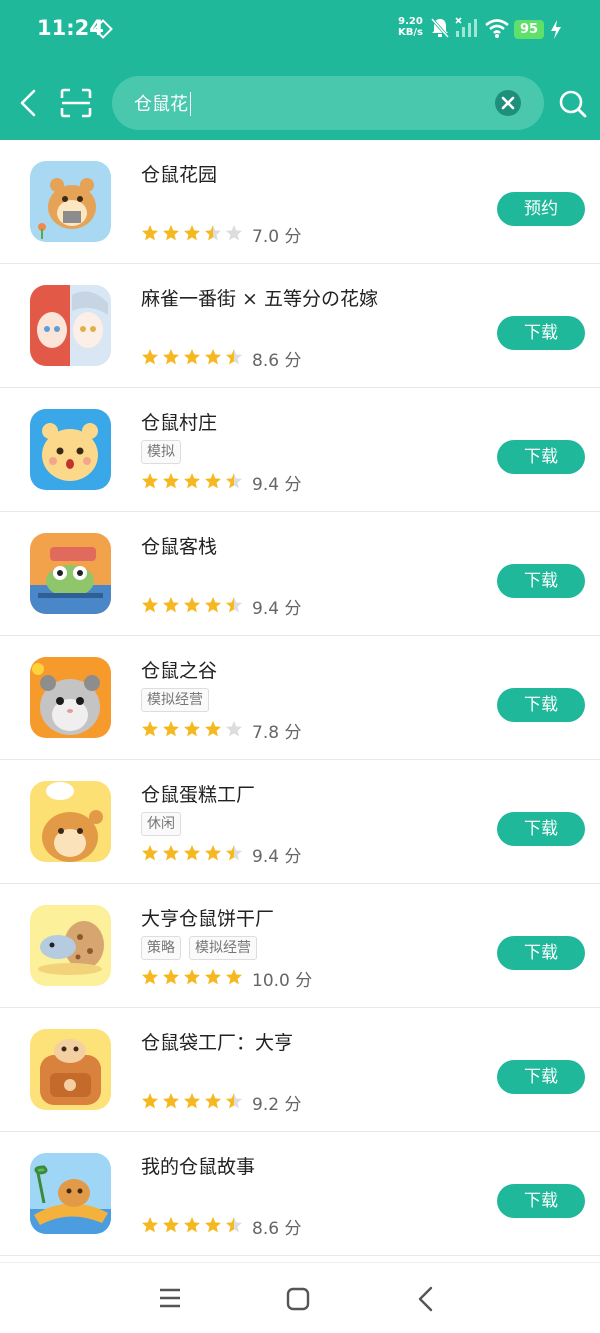 This screenshot has width=600, height=1333. Describe the element at coordinates (300, 30) in the screenshot. I see `status-bar: 11:24 9.20 KB/s 95` at that location.